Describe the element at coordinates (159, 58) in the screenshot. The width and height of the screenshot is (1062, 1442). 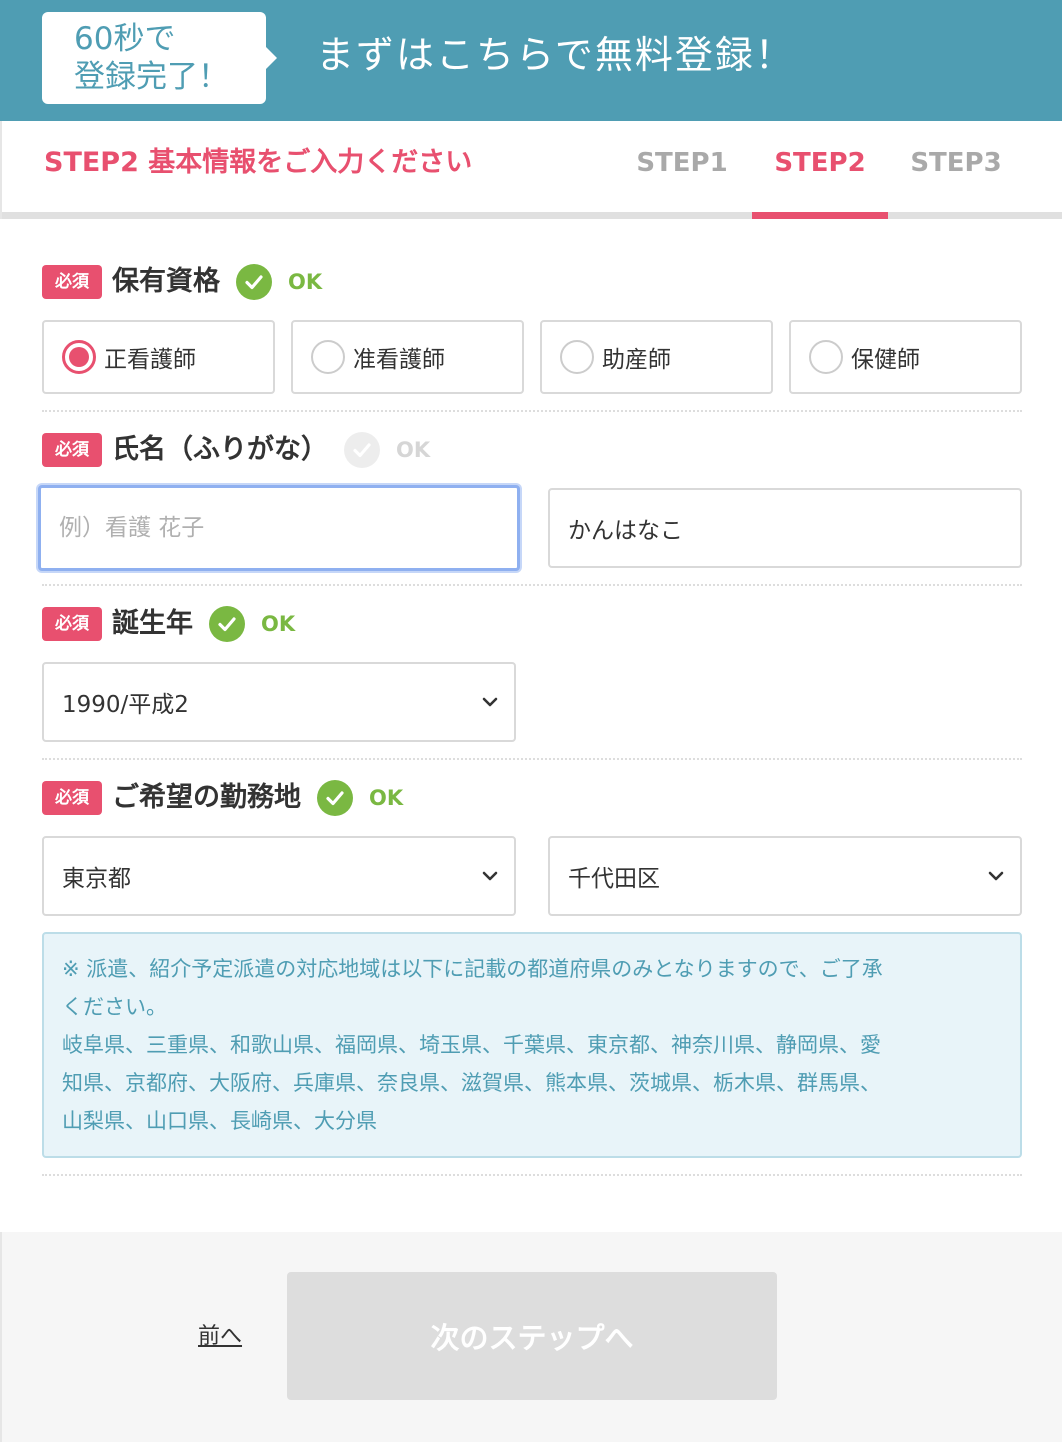
I see `sixty-second-badge: 60秒で 登録完了！` at that location.